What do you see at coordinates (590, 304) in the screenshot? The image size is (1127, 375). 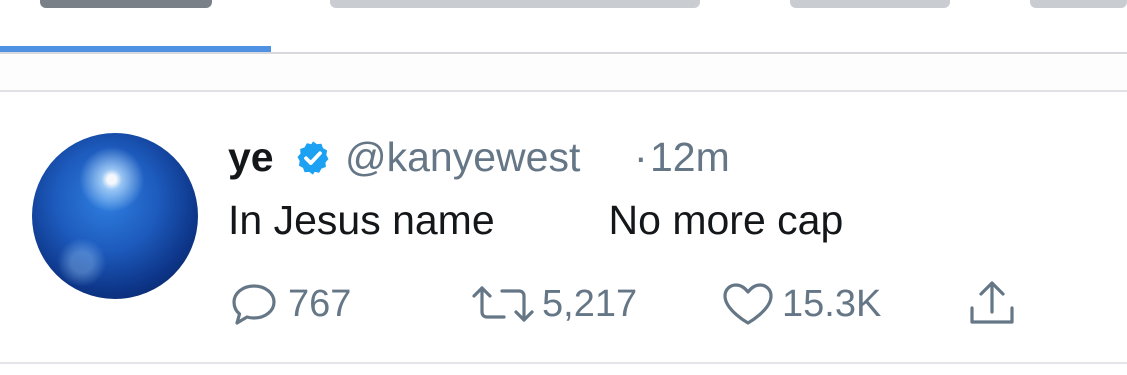 I see `retweet-count: 5,217` at bounding box center [590, 304].